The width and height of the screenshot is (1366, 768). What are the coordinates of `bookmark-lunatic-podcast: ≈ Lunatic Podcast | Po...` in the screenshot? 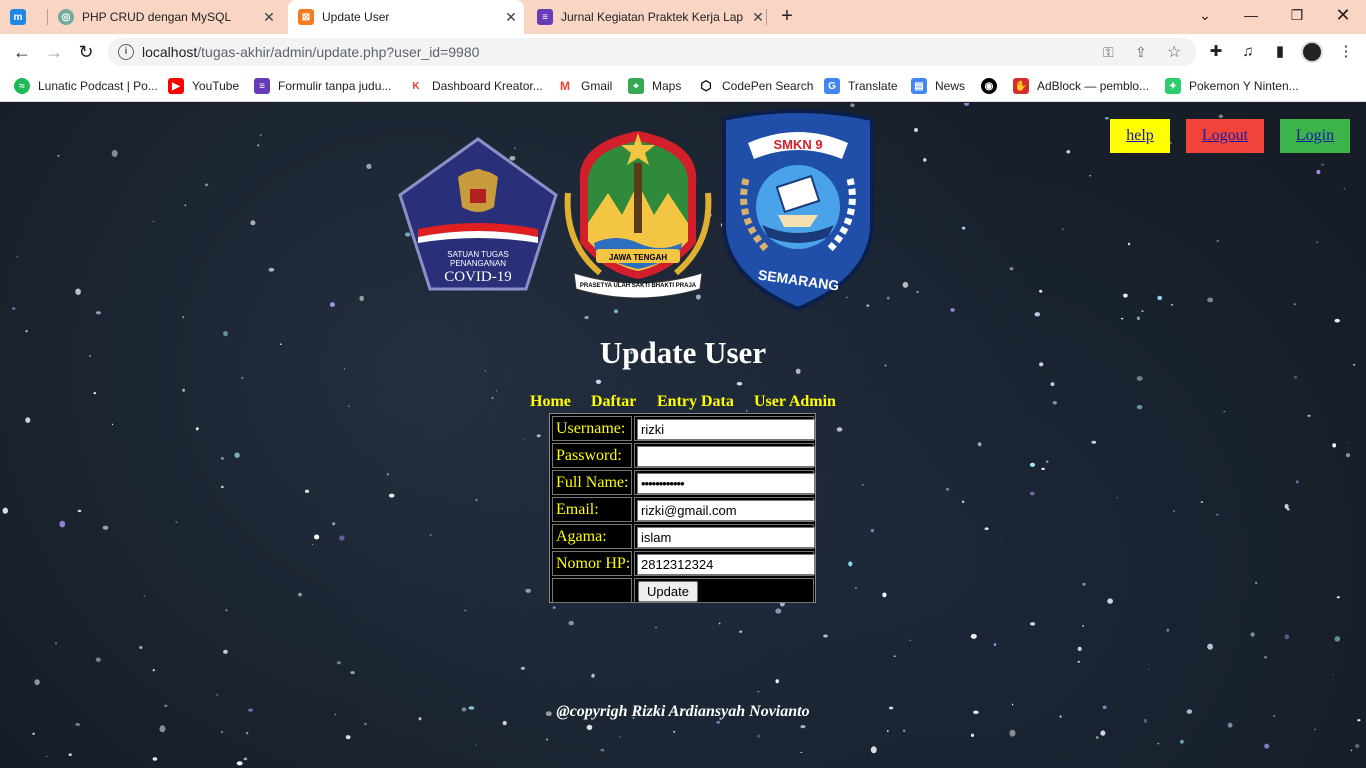 It's located at (86, 86).